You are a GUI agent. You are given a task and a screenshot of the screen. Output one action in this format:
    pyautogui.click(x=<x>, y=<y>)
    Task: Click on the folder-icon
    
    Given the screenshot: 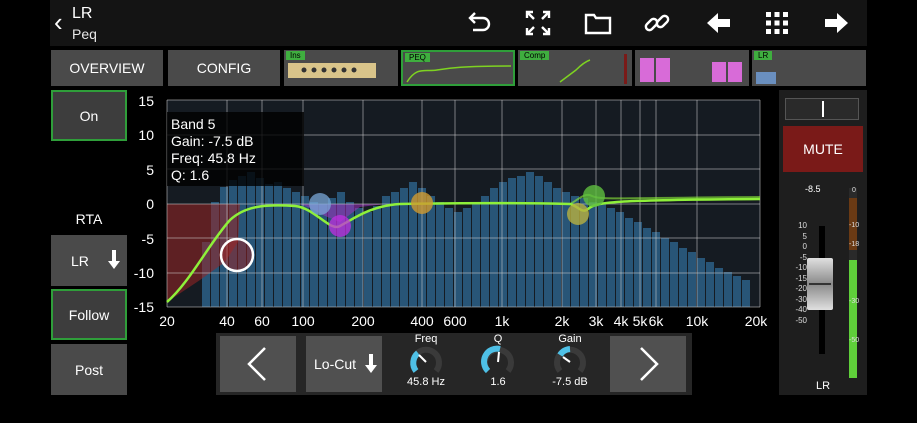 What is the action you would take?
    pyautogui.click(x=598, y=23)
    